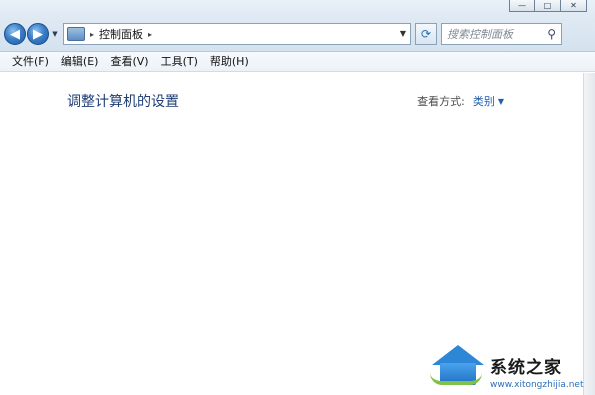 The image size is (595, 395). Describe the element at coordinates (484, 101) in the screenshot. I see `view-mode-dropdown: 类别` at that location.